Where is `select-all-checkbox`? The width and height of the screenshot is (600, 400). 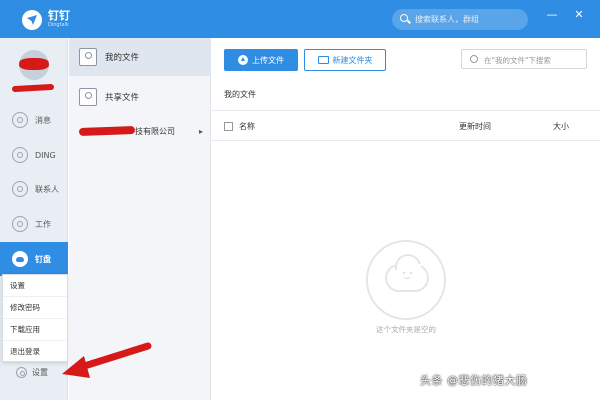
select-all-checkbox is located at coordinates (228, 126).